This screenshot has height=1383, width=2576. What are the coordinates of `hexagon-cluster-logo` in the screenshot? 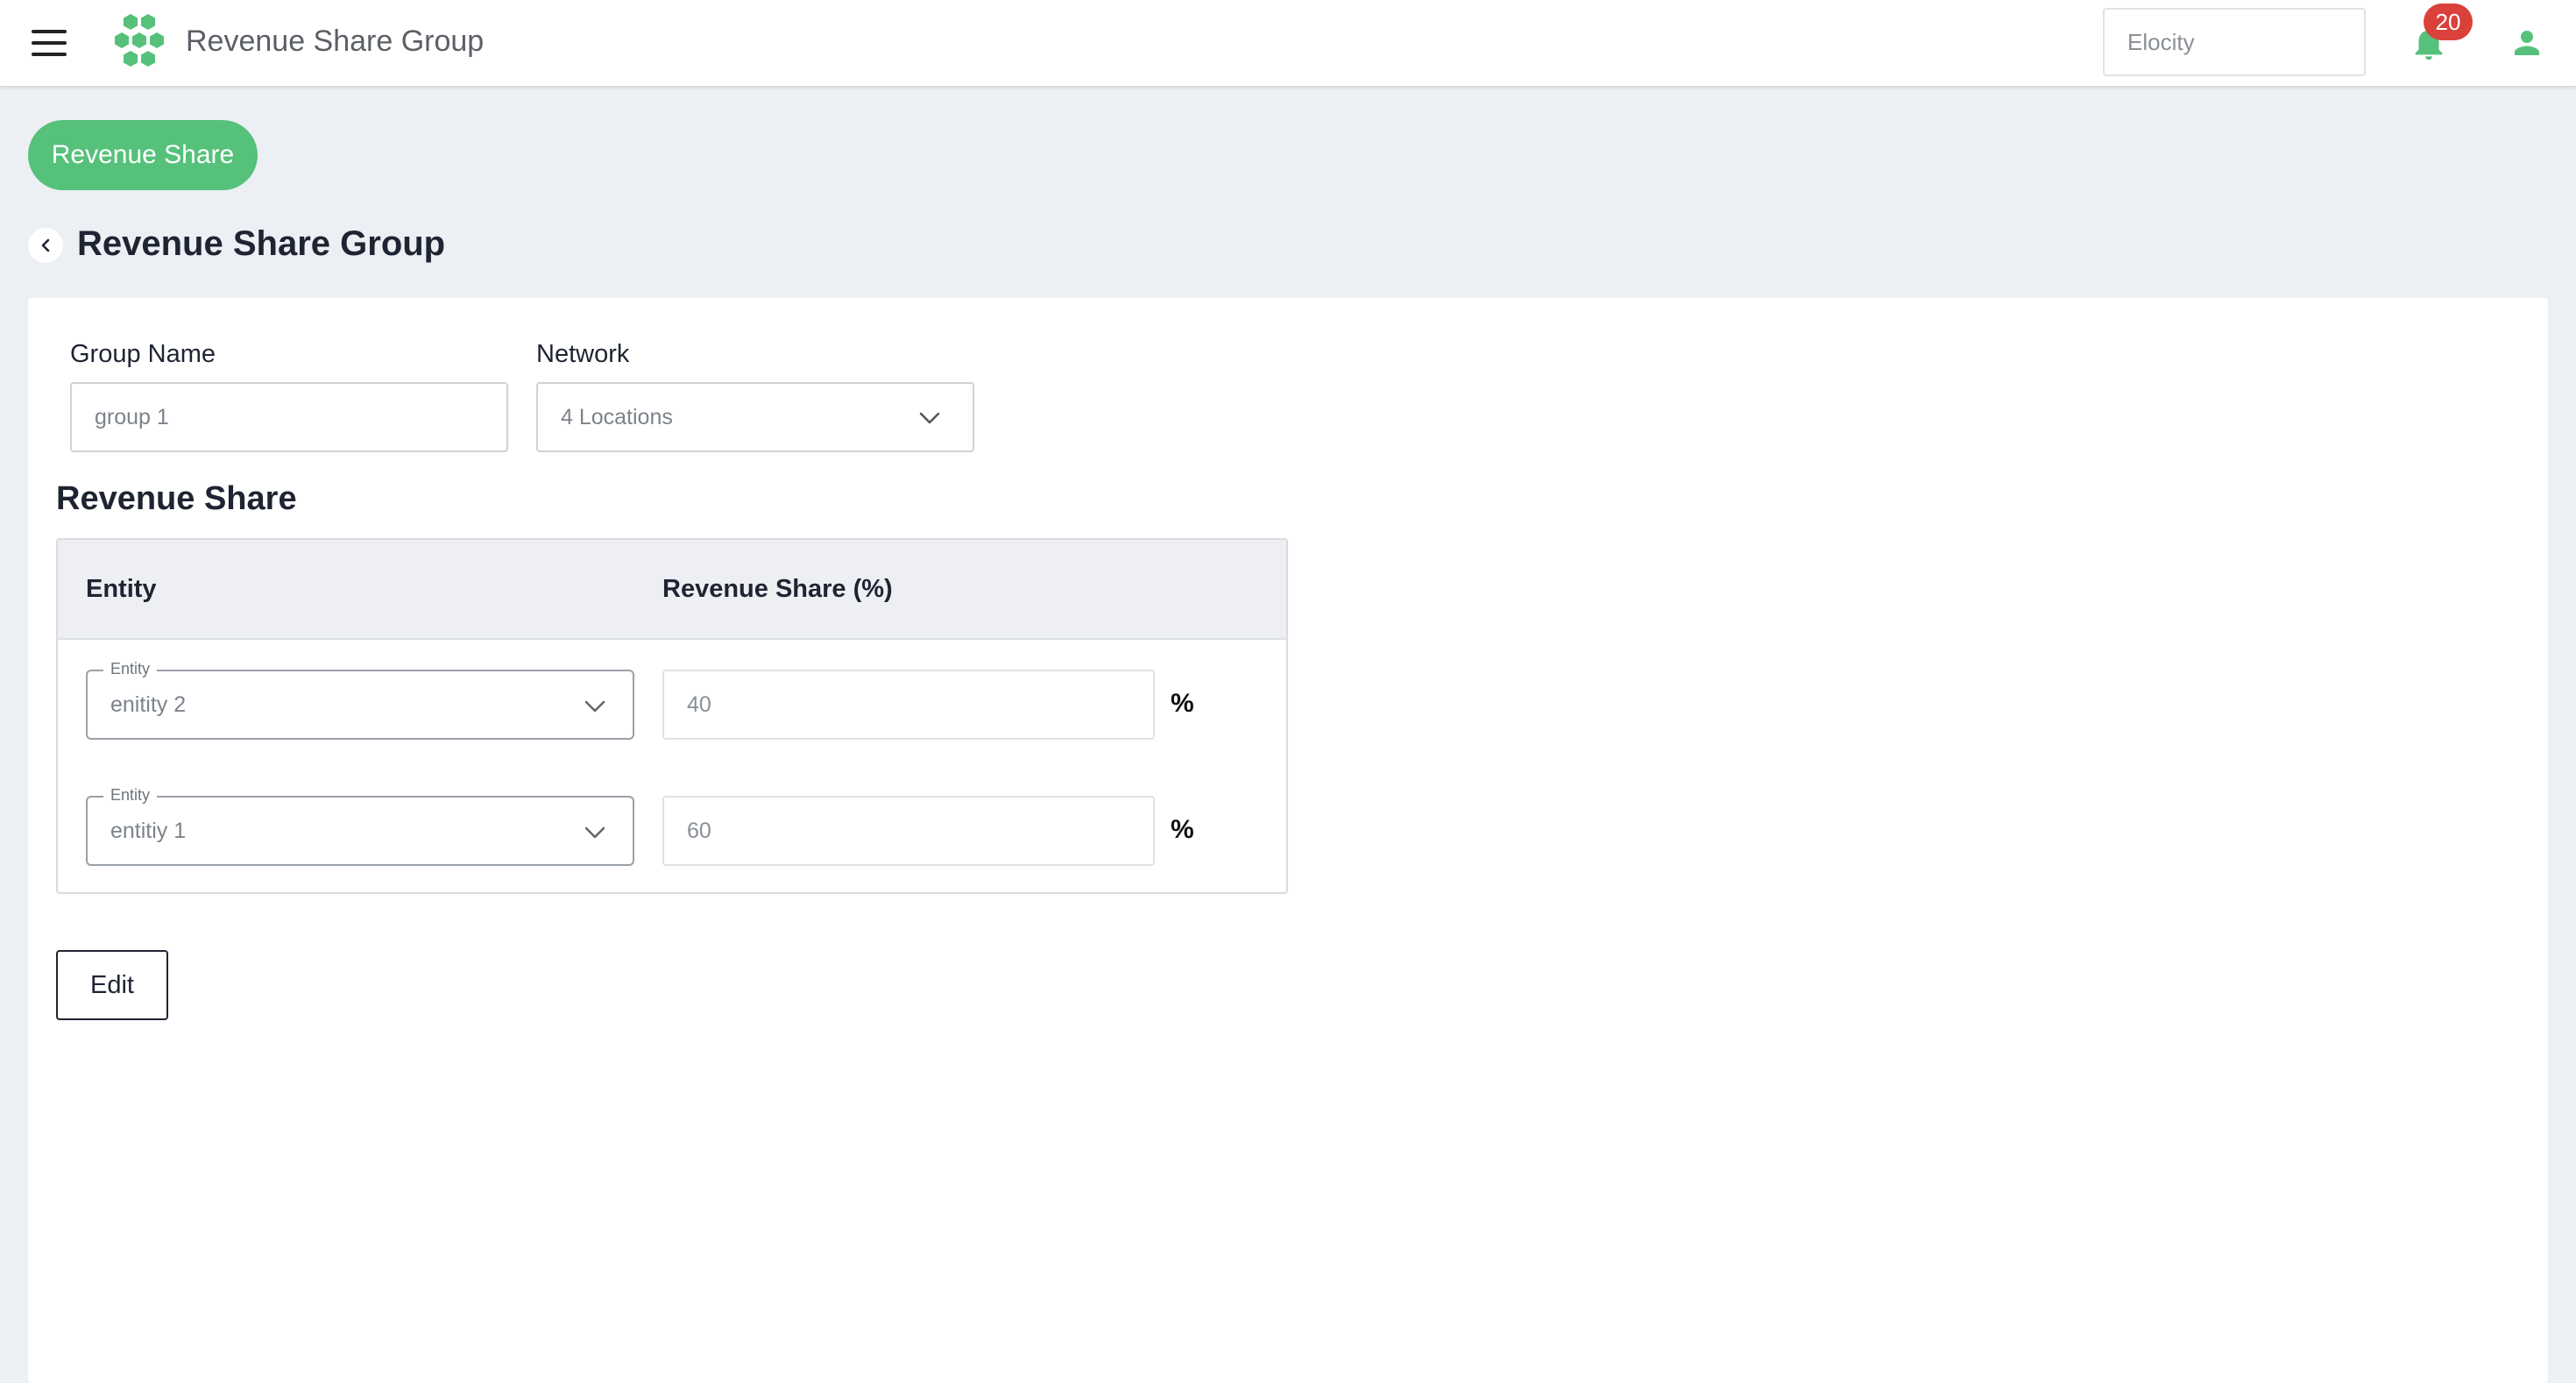 It's located at (139, 40).